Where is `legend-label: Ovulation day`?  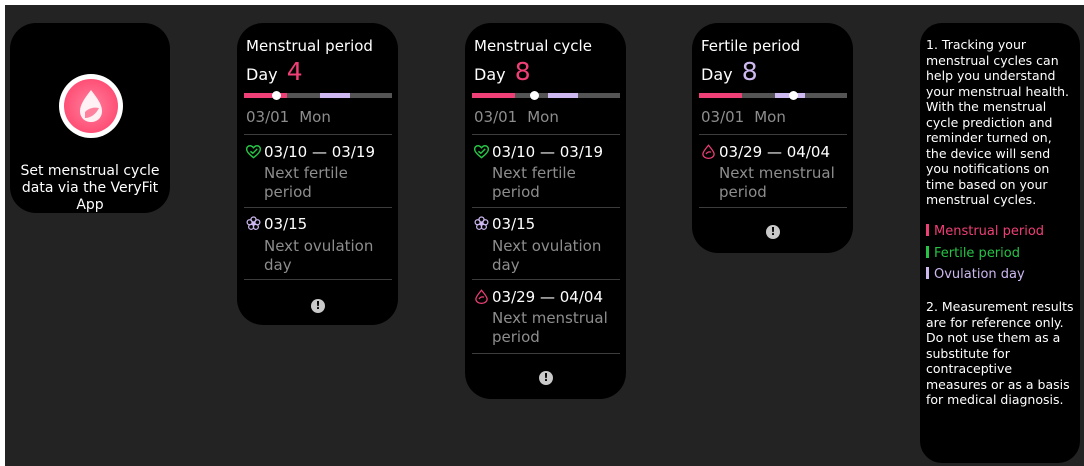 legend-label: Ovulation day is located at coordinates (979, 274).